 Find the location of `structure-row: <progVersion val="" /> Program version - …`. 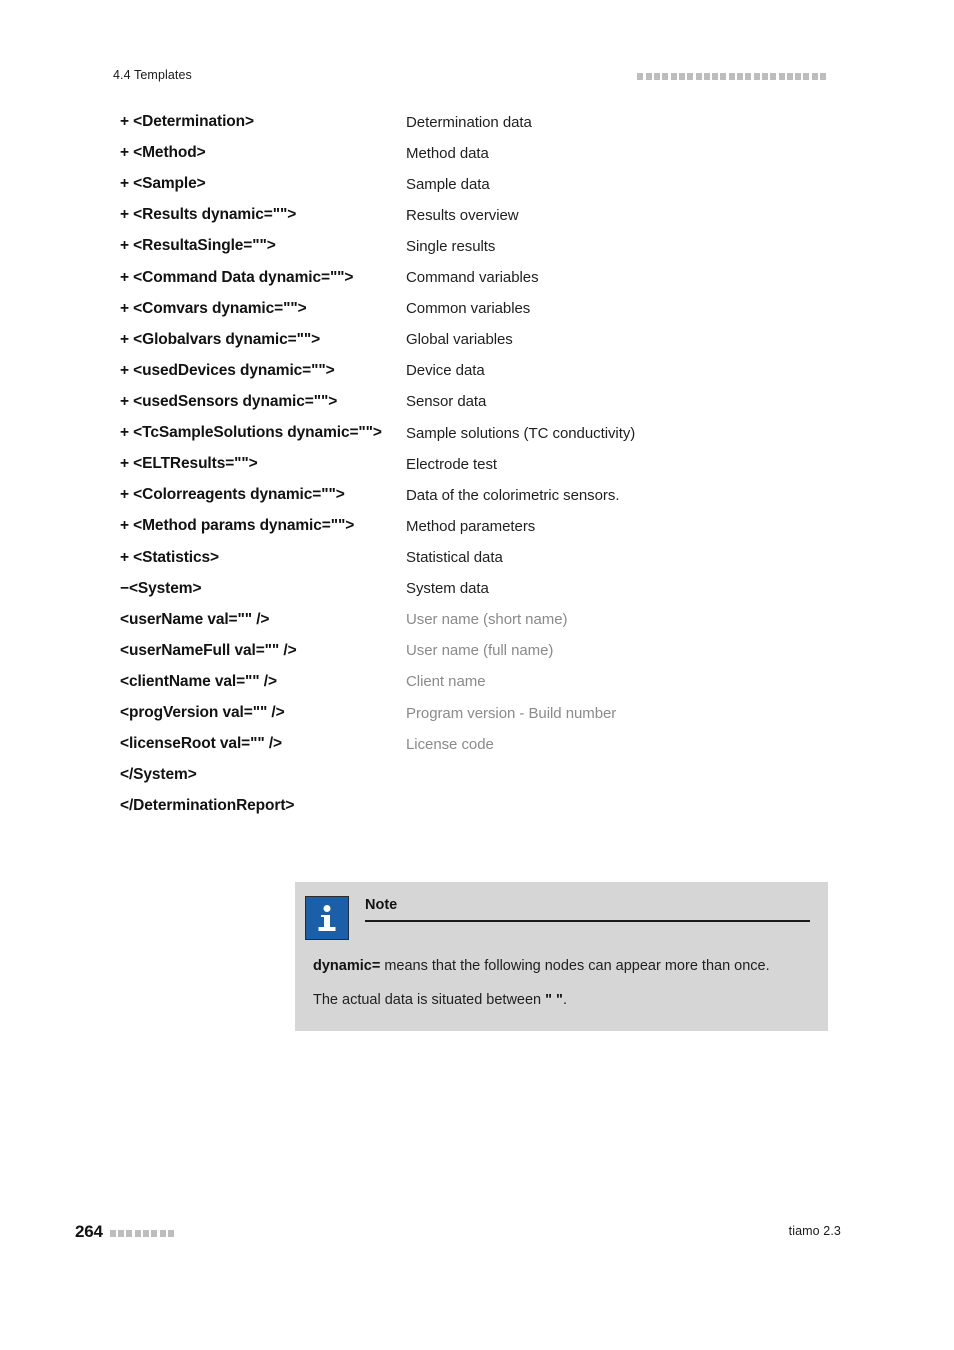

structure-row: <progVersion val="" /> Program version - … is located at coordinates (480, 713).